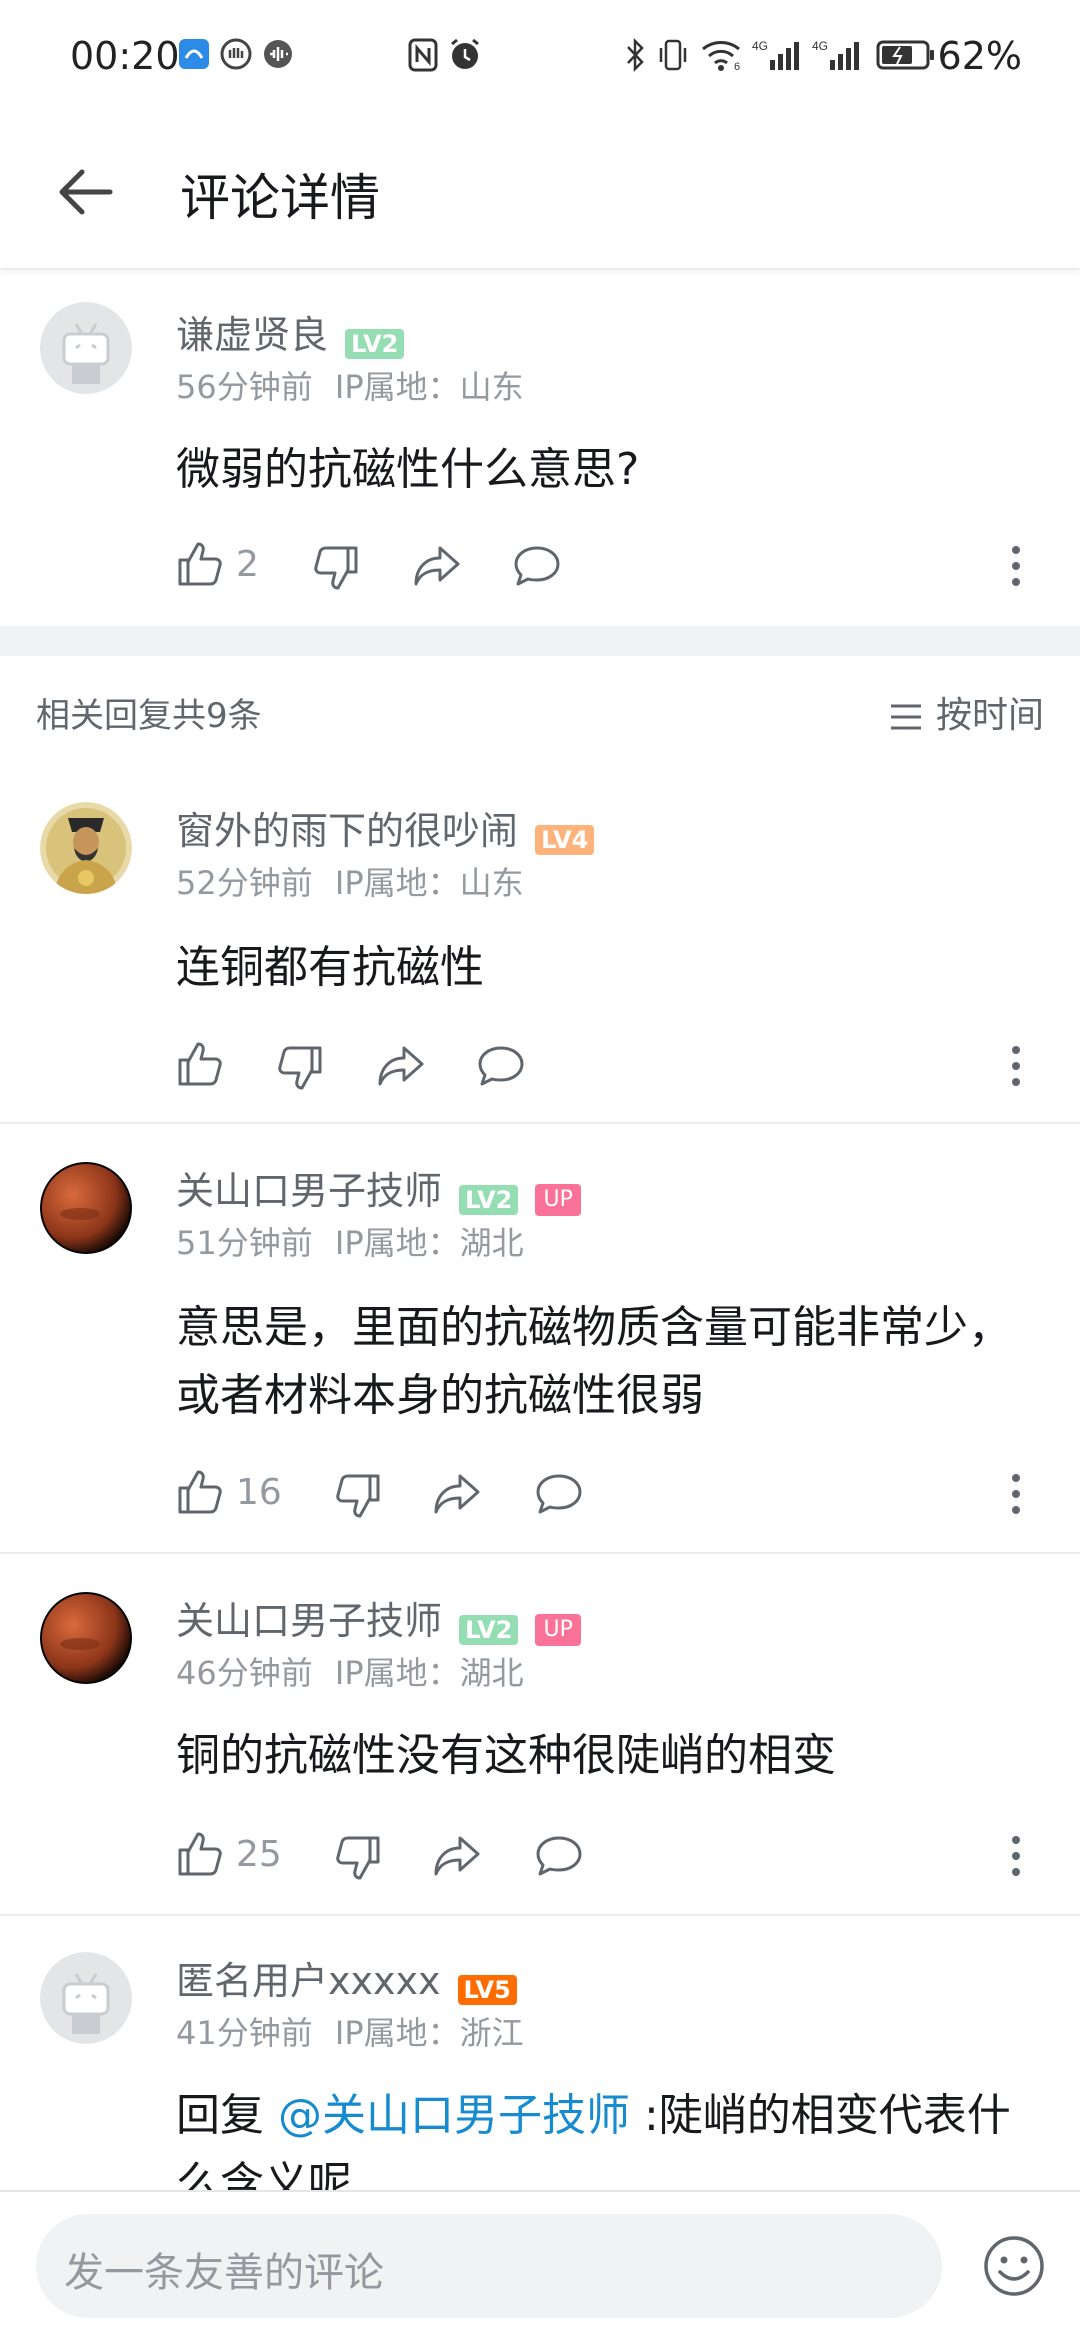  Describe the element at coordinates (278, 54) in the screenshot. I see `app-notification-icon` at that location.